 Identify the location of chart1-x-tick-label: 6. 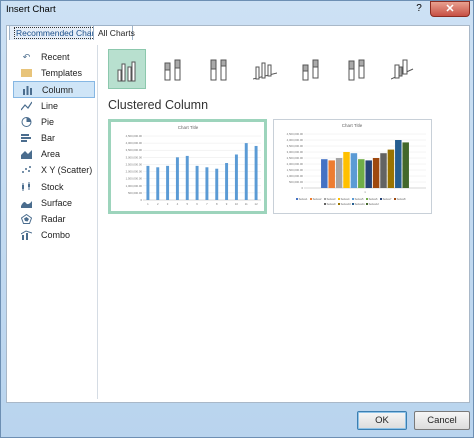
(197, 204).